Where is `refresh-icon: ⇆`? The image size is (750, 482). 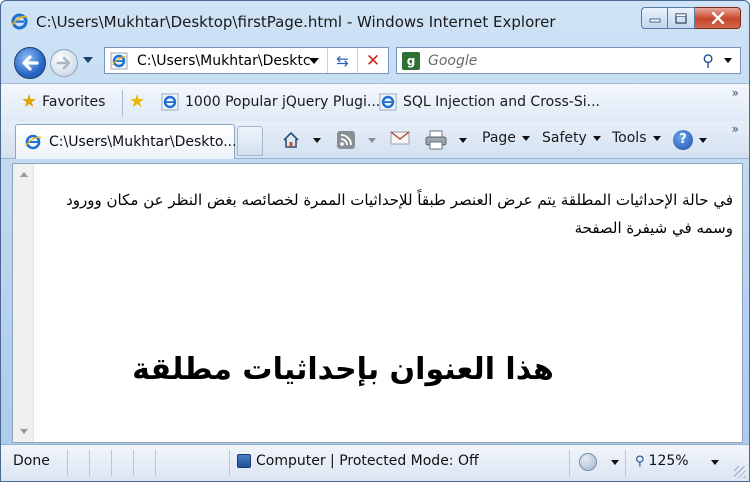 refresh-icon: ⇆ is located at coordinates (342, 60).